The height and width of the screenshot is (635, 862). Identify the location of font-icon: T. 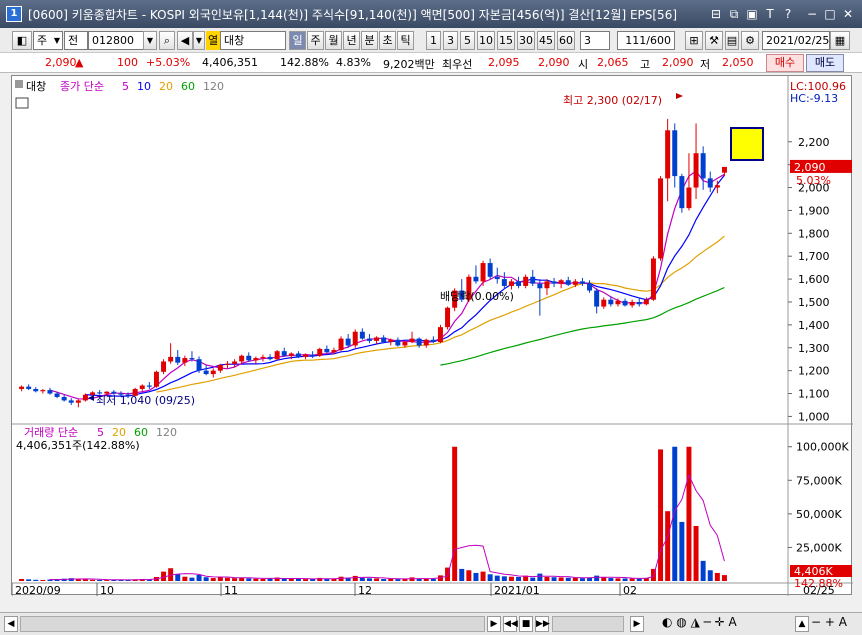
(770, 14).